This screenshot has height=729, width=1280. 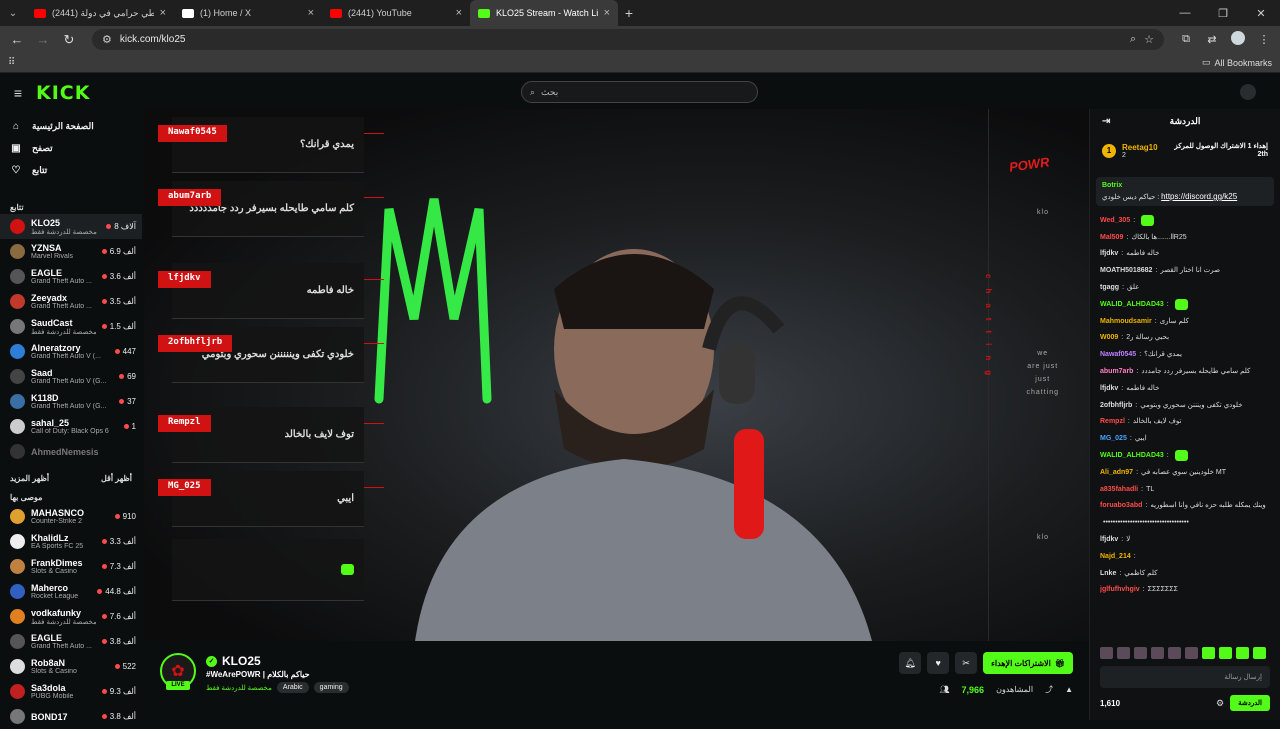 What do you see at coordinates (1106, 121) in the screenshot?
I see `collapse-chat-icon: ⇥` at bounding box center [1106, 121].